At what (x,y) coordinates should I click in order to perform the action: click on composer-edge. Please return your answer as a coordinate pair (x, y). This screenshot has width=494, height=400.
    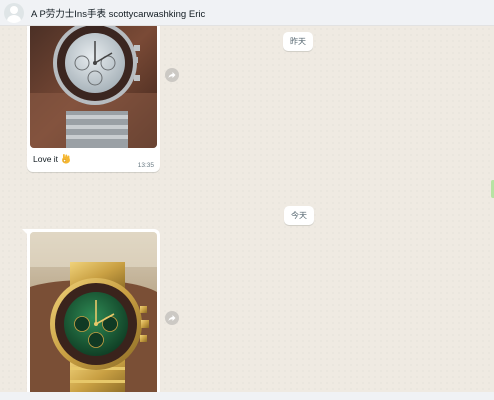
    Looking at the image, I should click on (247, 396).